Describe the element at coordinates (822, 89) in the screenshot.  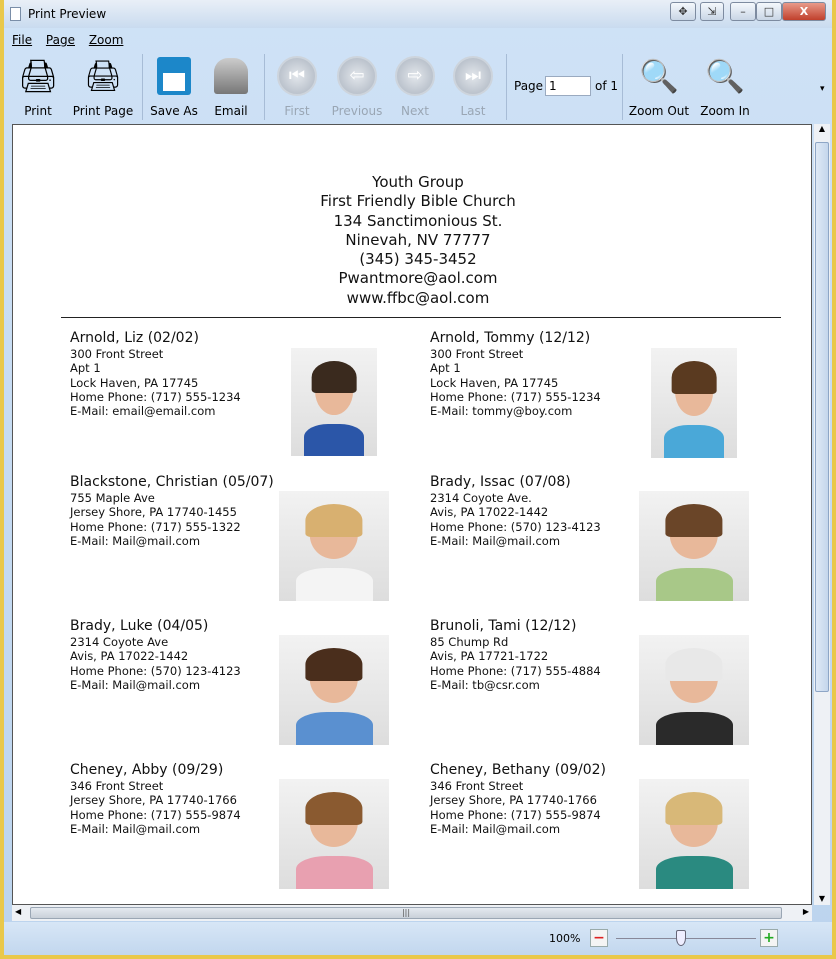
I see `toolbar-overflow-icon: ▾` at that location.